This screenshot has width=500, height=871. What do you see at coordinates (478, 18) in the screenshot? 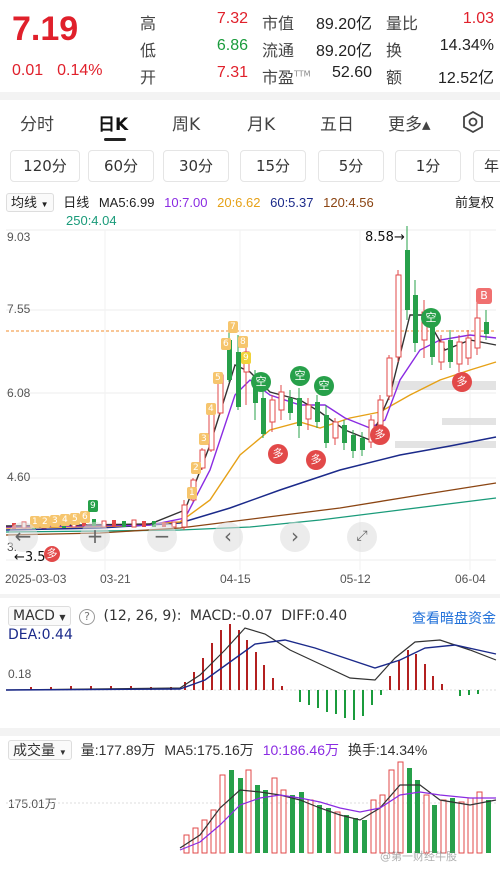
I see `volratio-value: 1.03` at bounding box center [478, 18].